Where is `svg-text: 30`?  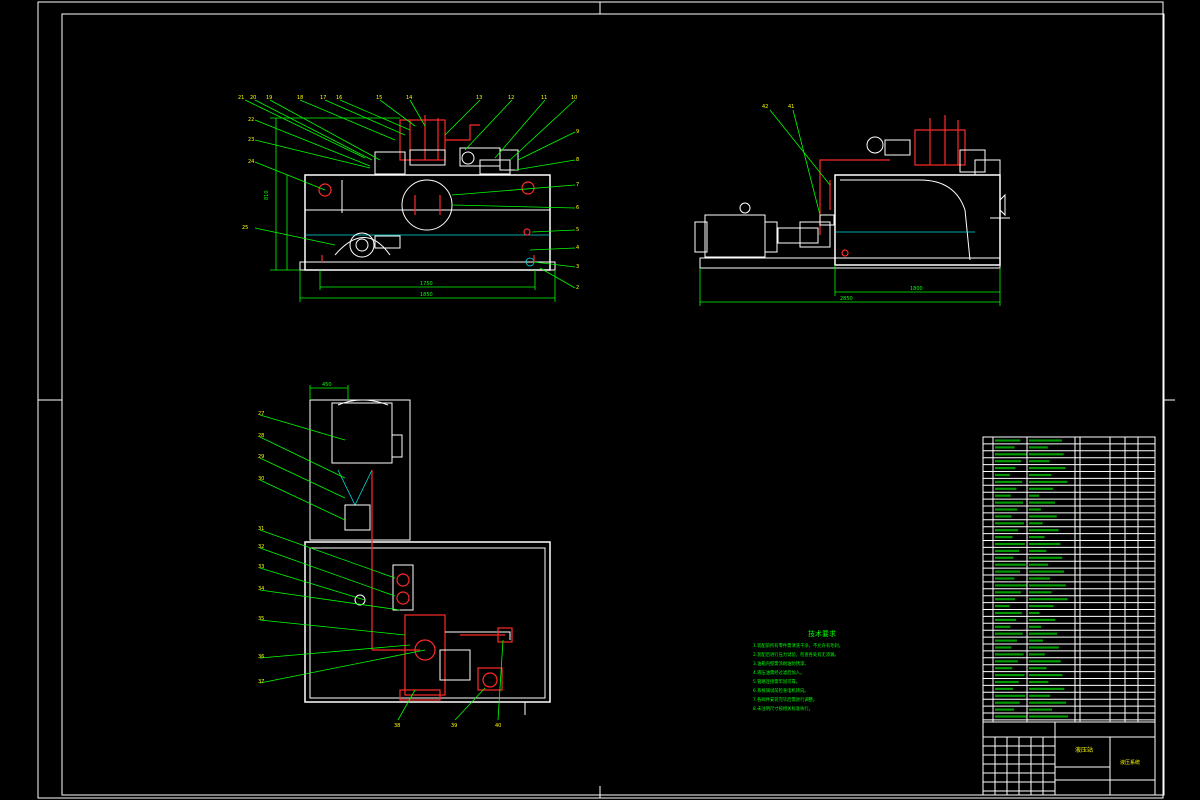
svg-text: 30 is located at coordinates (261, 479).